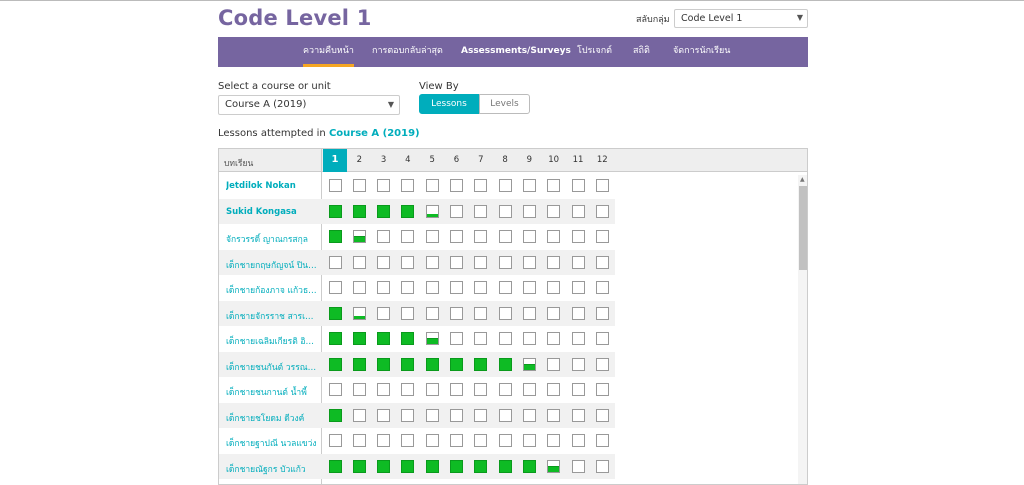 Image resolution: width=1024 pixels, height=485 pixels. Describe the element at coordinates (803, 228) in the screenshot. I see `table-scrollbar-thumb` at that location.